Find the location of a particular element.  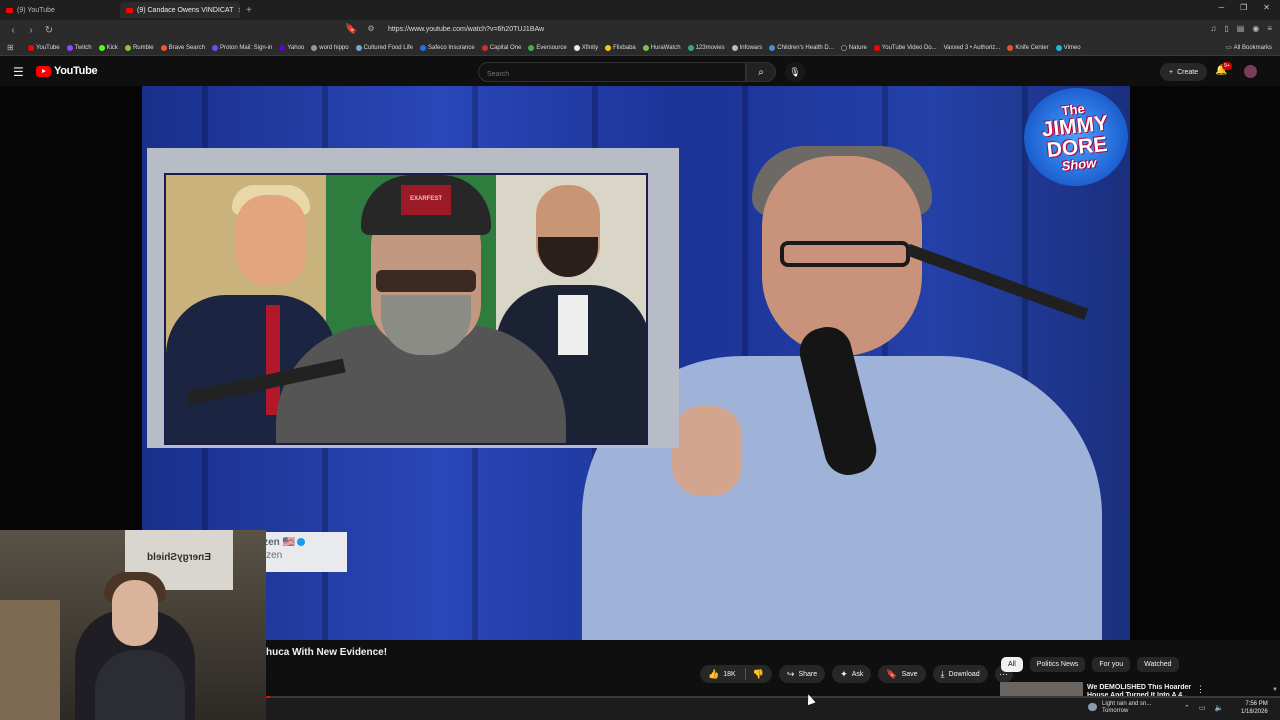

video-progress-fill is located at coordinates (268, 697).